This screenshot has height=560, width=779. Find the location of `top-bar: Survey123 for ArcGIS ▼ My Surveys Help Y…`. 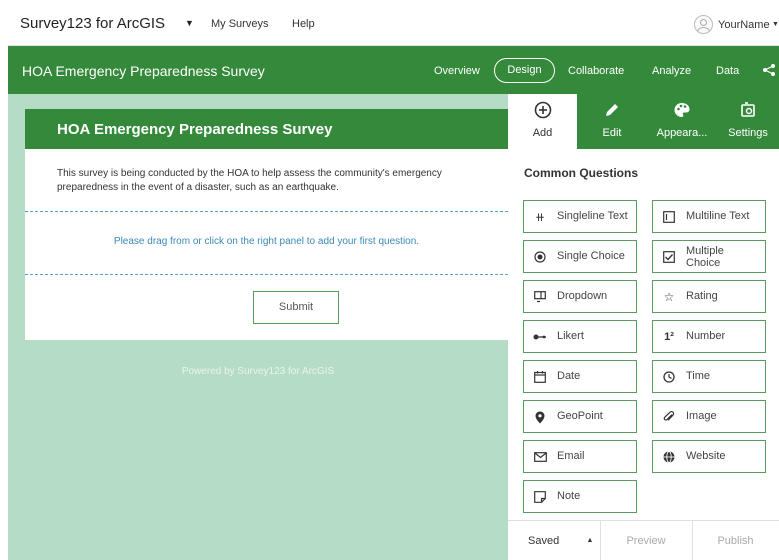

top-bar: Survey123 for ArcGIS ▼ My Surveys Help Y… is located at coordinates (393, 24).